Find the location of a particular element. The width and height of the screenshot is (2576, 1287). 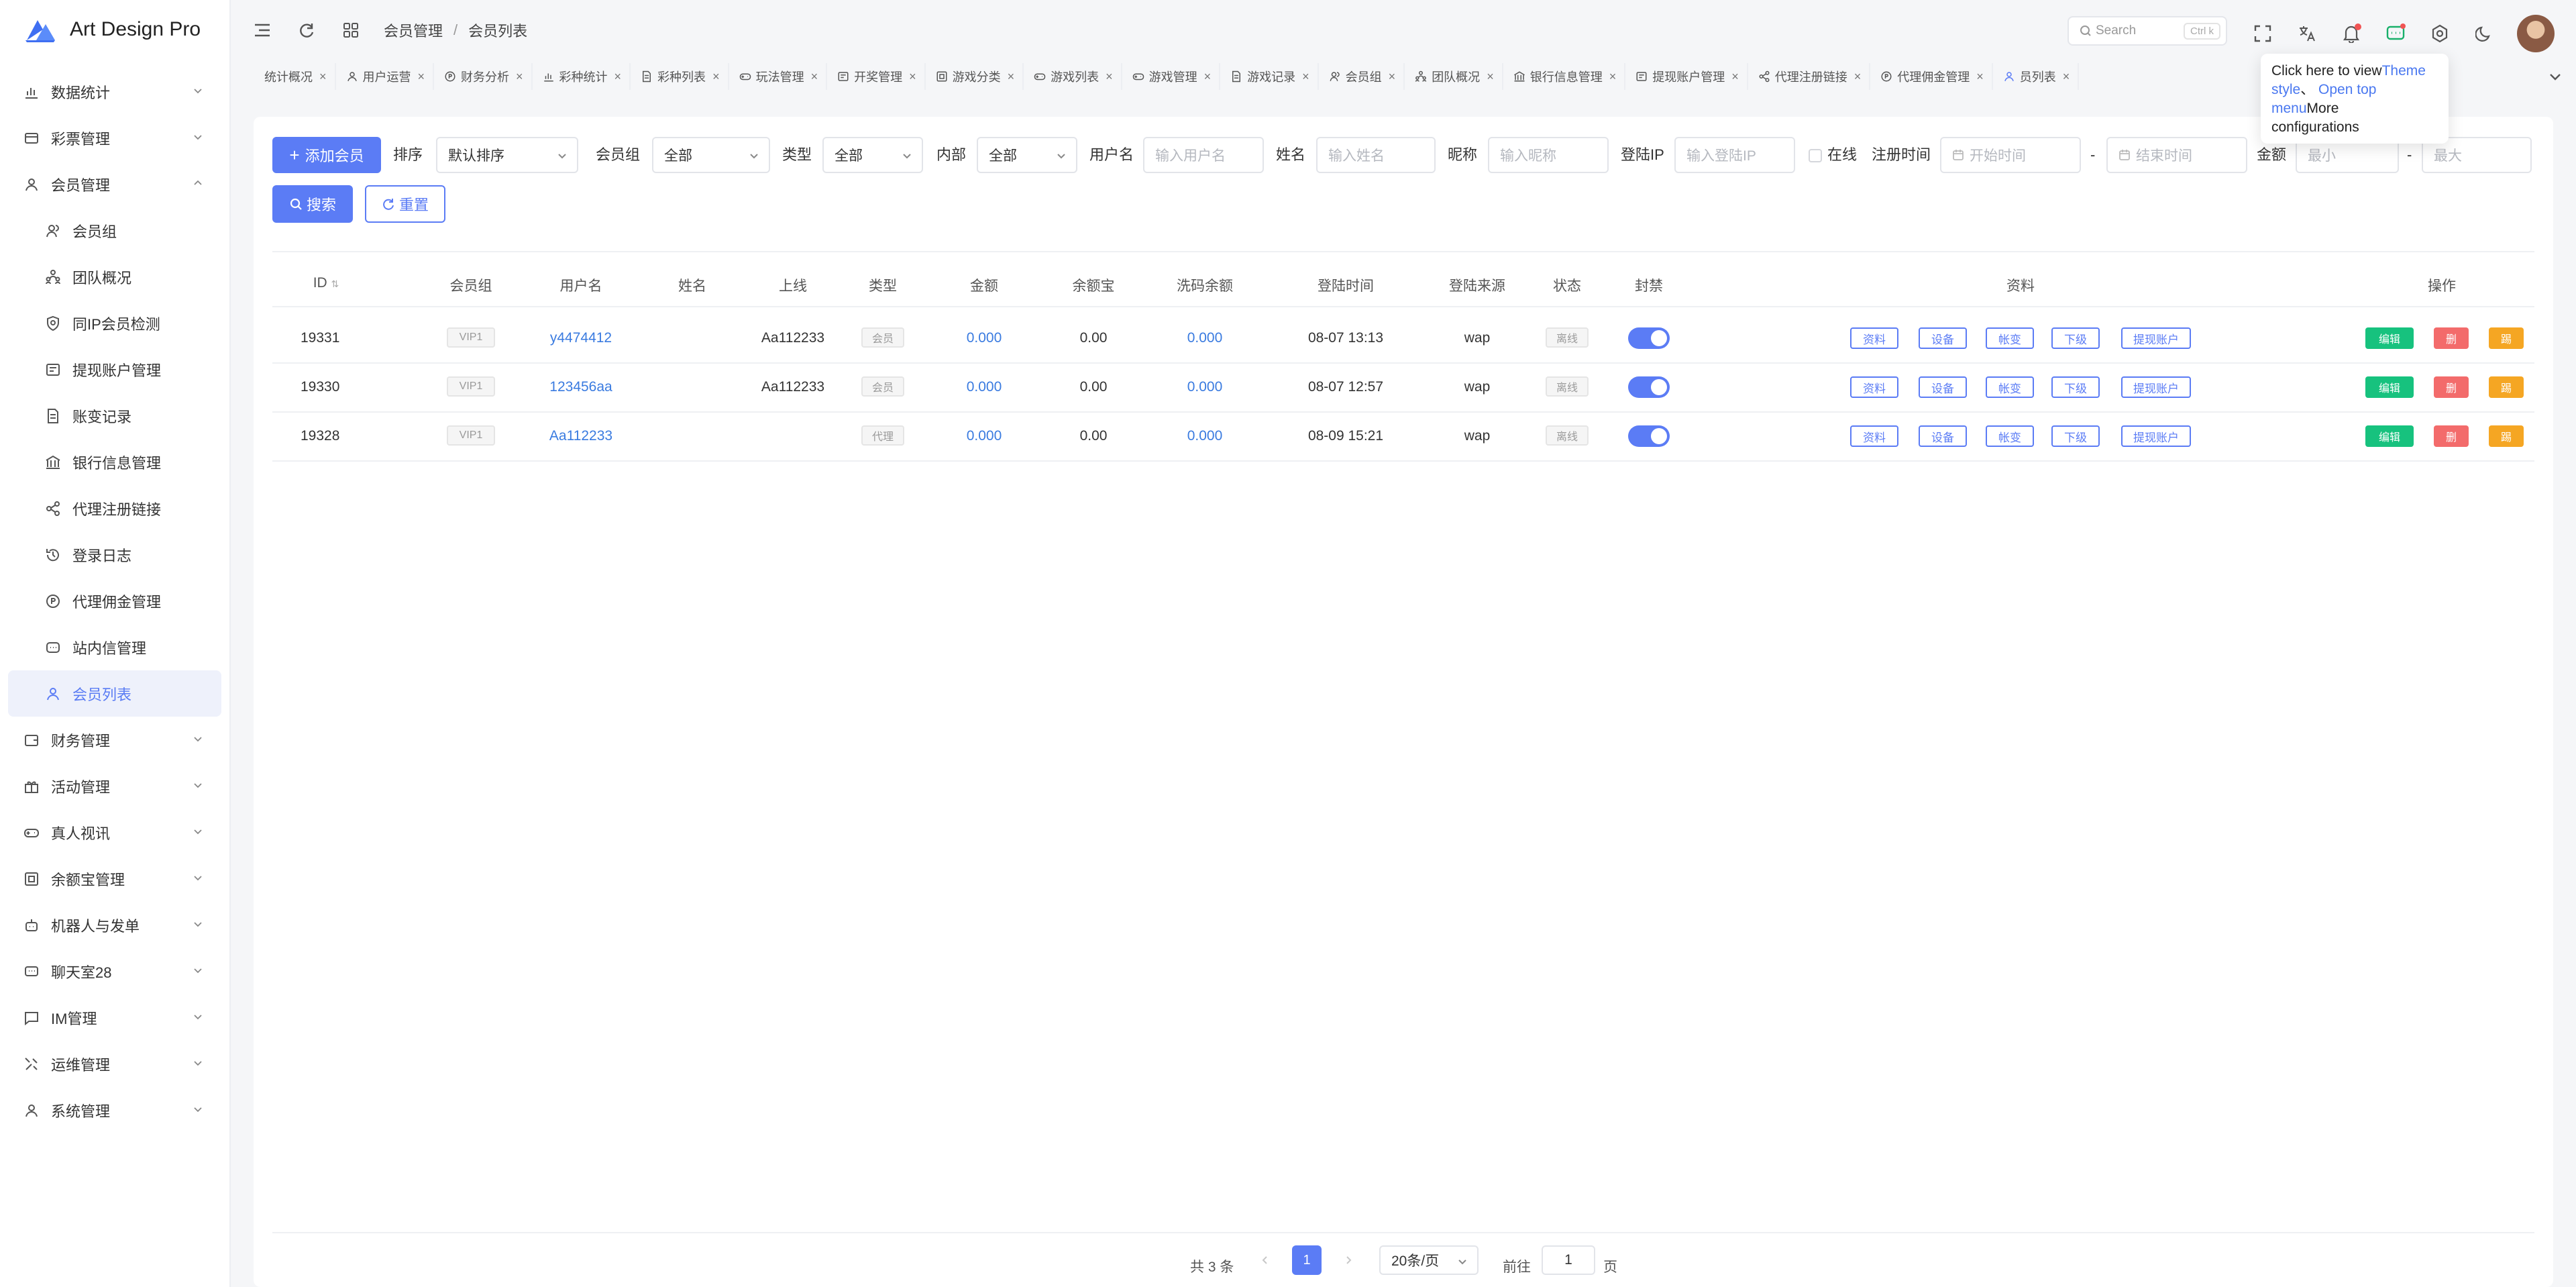

tooltip-link: Theme is located at coordinates (2404, 71).